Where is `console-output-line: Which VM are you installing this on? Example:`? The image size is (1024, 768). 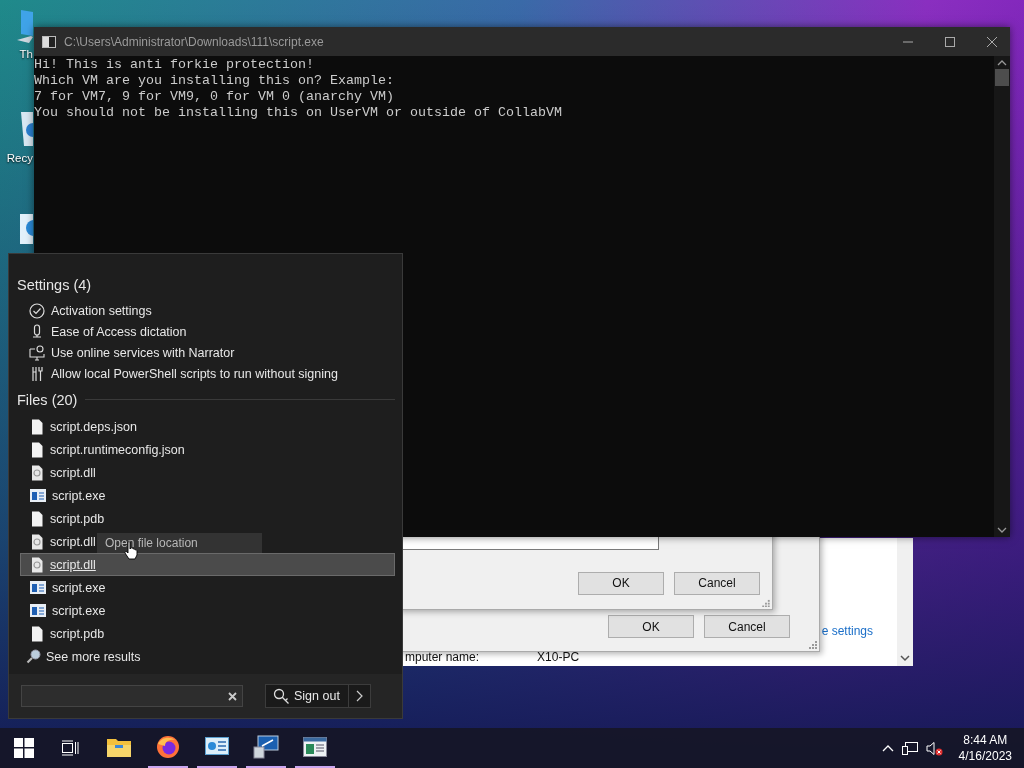
console-output-line: Which VM are you installing this on? Example: is located at coordinates (214, 81).